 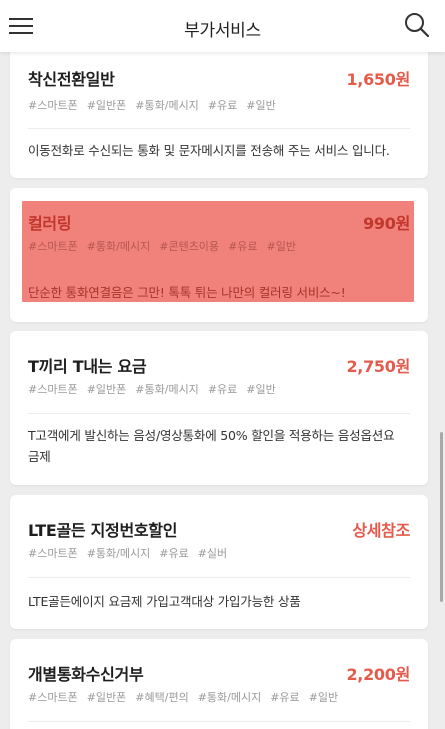 I want to click on service-price: 2,750원, so click(x=378, y=366).